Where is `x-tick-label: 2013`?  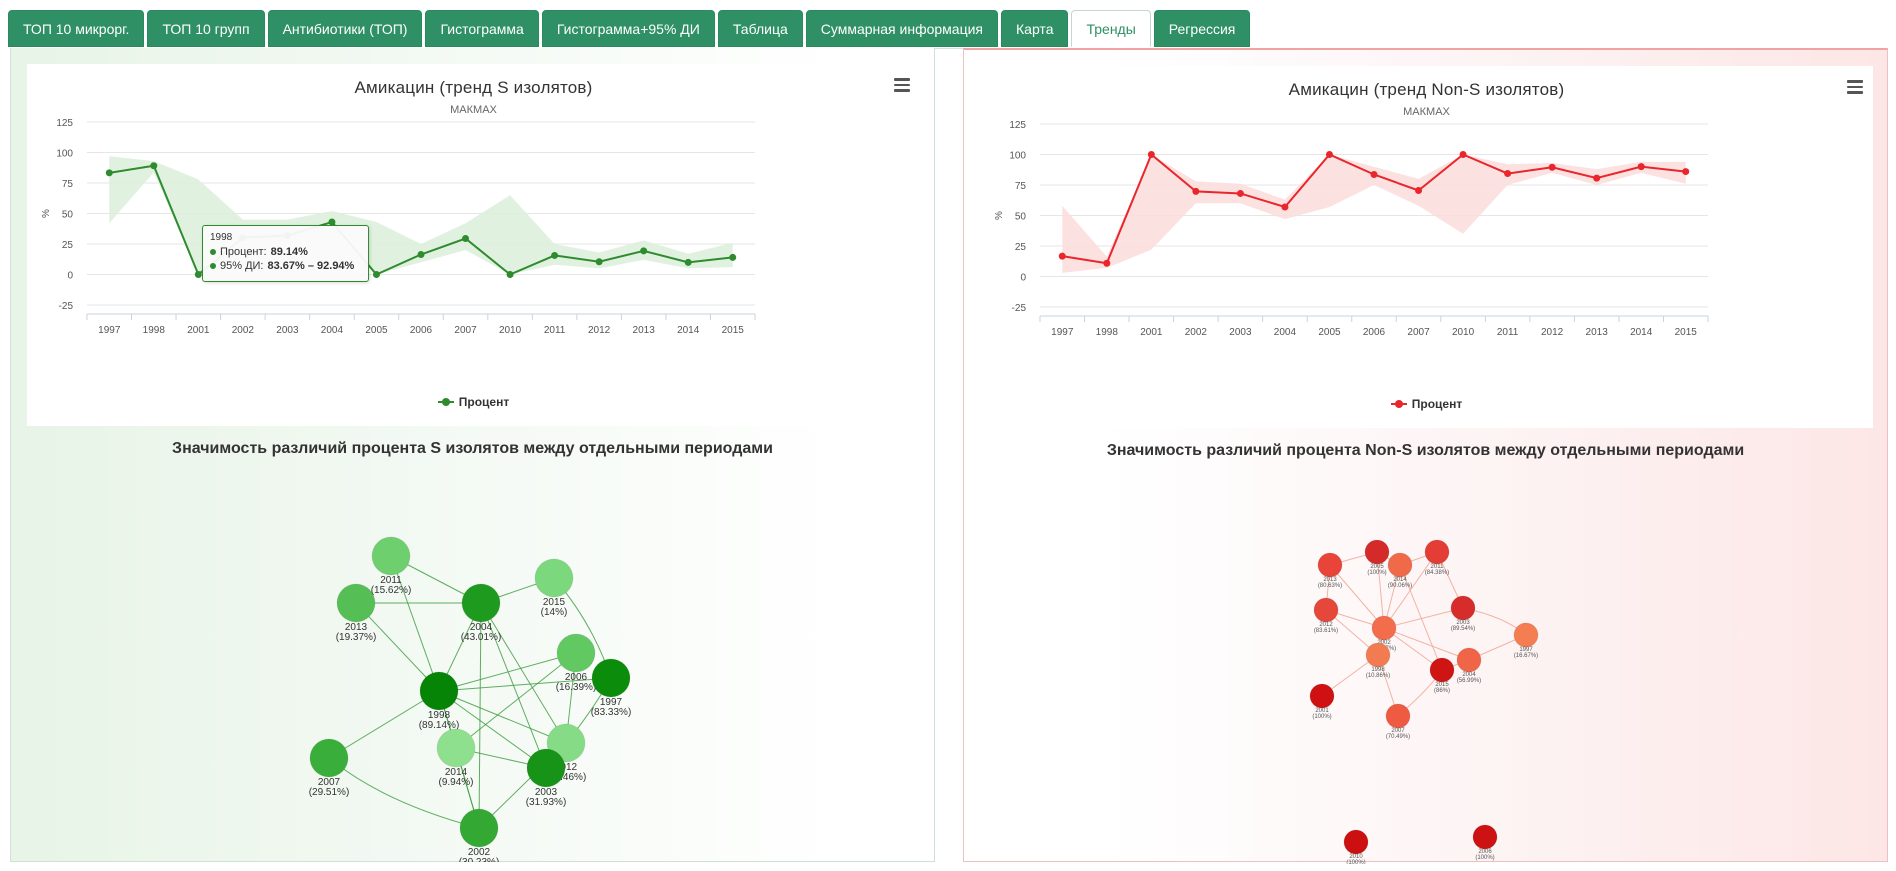 x-tick-label: 2013 is located at coordinates (644, 330).